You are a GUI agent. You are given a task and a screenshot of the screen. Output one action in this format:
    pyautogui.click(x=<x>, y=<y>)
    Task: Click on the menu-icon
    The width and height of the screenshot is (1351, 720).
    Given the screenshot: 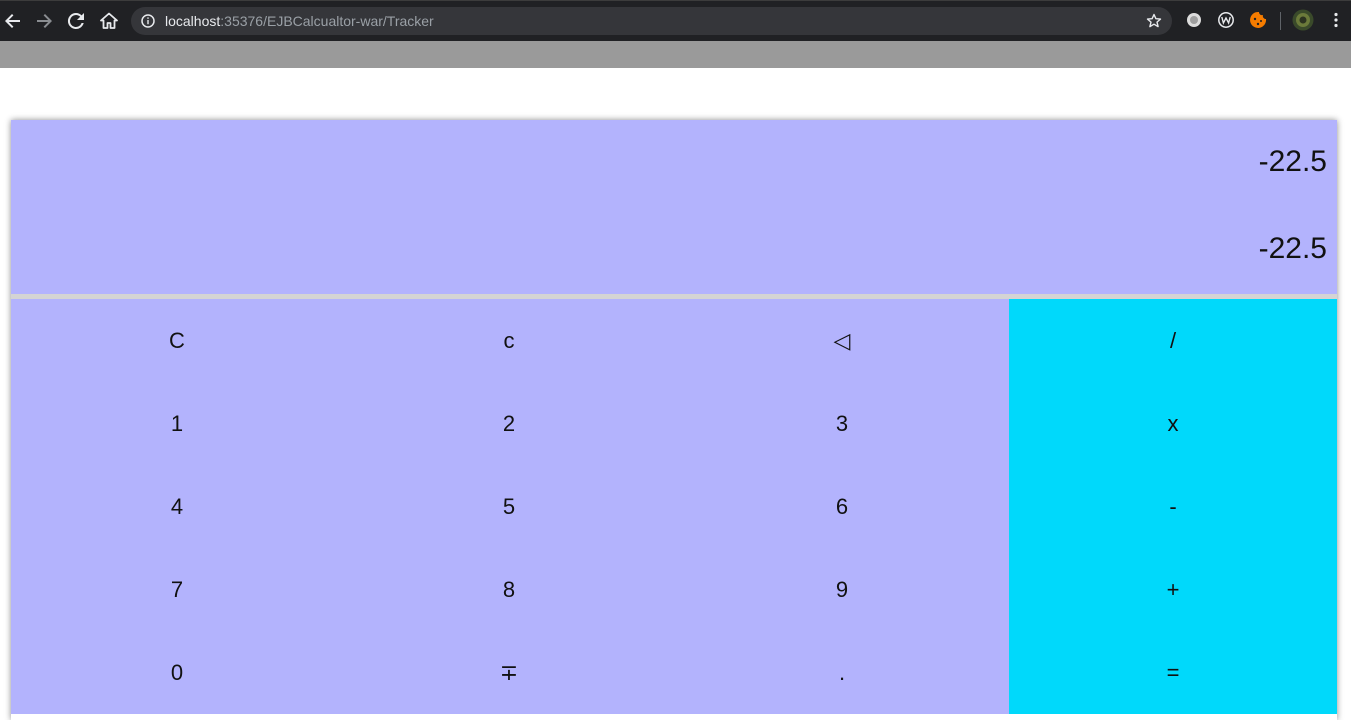 What is the action you would take?
    pyautogui.click(x=1336, y=20)
    